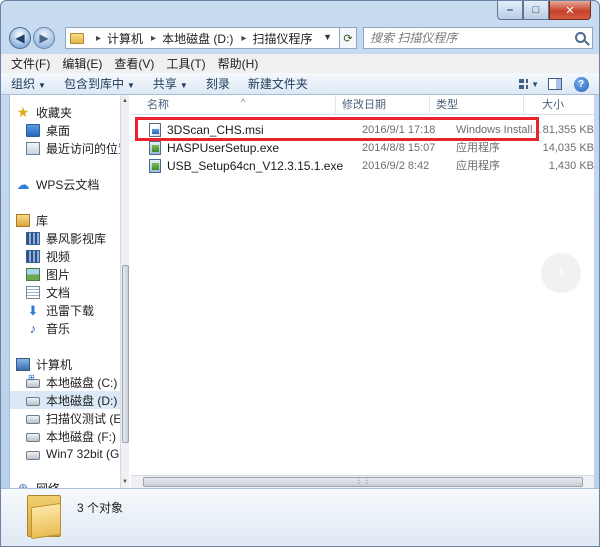  What do you see at coordinates (300, 63) in the screenshot?
I see `menu-bar: 文件(F) 编辑(E) 查看(V) 工具(T) 帮助(H)` at bounding box center [300, 63].